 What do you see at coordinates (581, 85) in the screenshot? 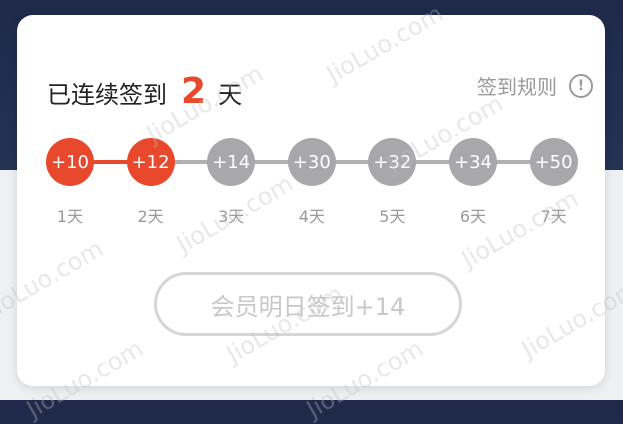
I see `info-icon: !` at bounding box center [581, 85].